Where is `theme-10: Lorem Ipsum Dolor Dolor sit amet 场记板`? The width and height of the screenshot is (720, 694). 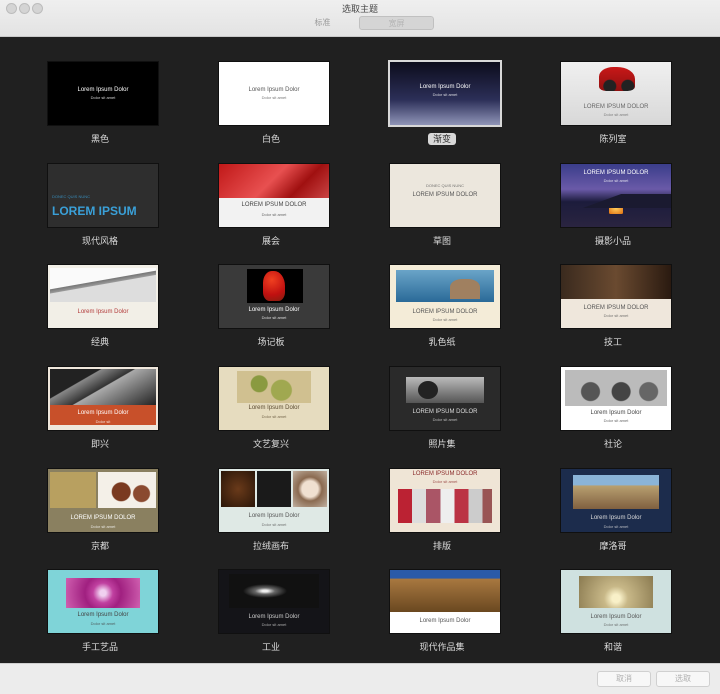
theme-10: Lorem Ipsum Dolor Dolor sit amet 场记板 is located at coordinates (271, 315).